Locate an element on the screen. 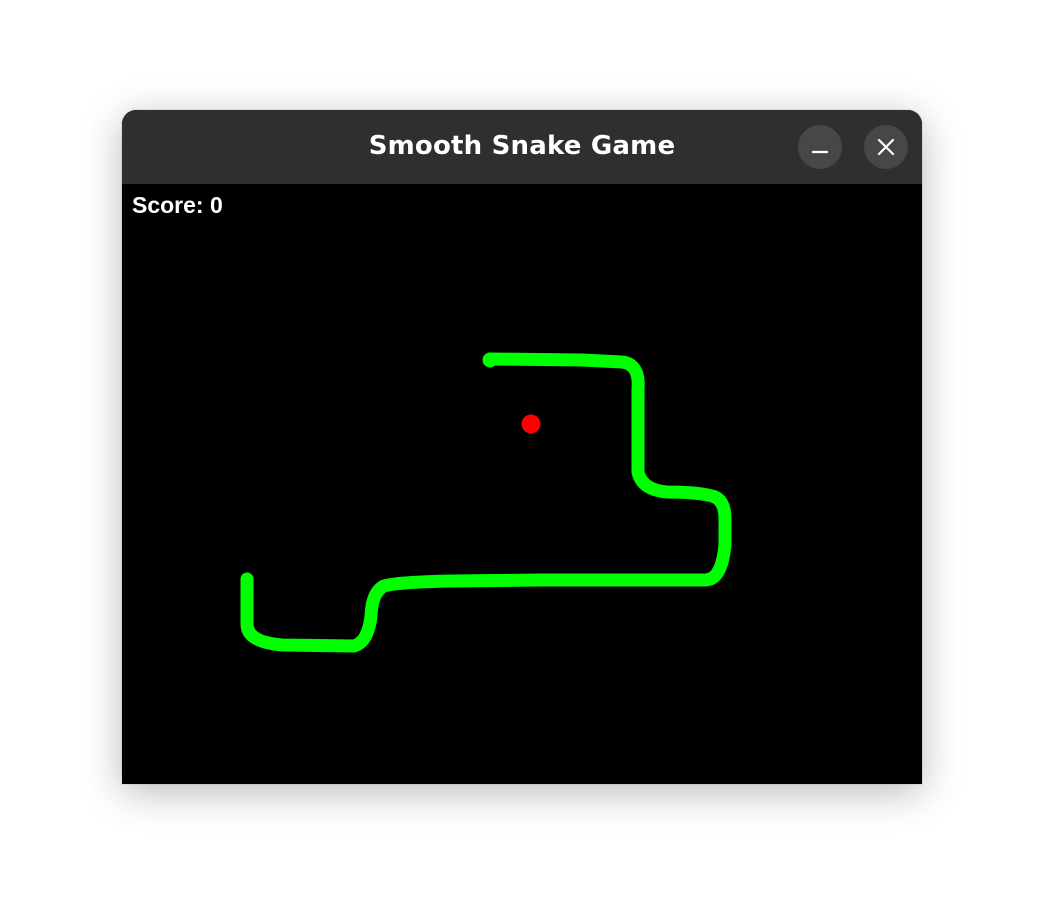 The image size is (1044, 918). snake-head is located at coordinates (490, 360).